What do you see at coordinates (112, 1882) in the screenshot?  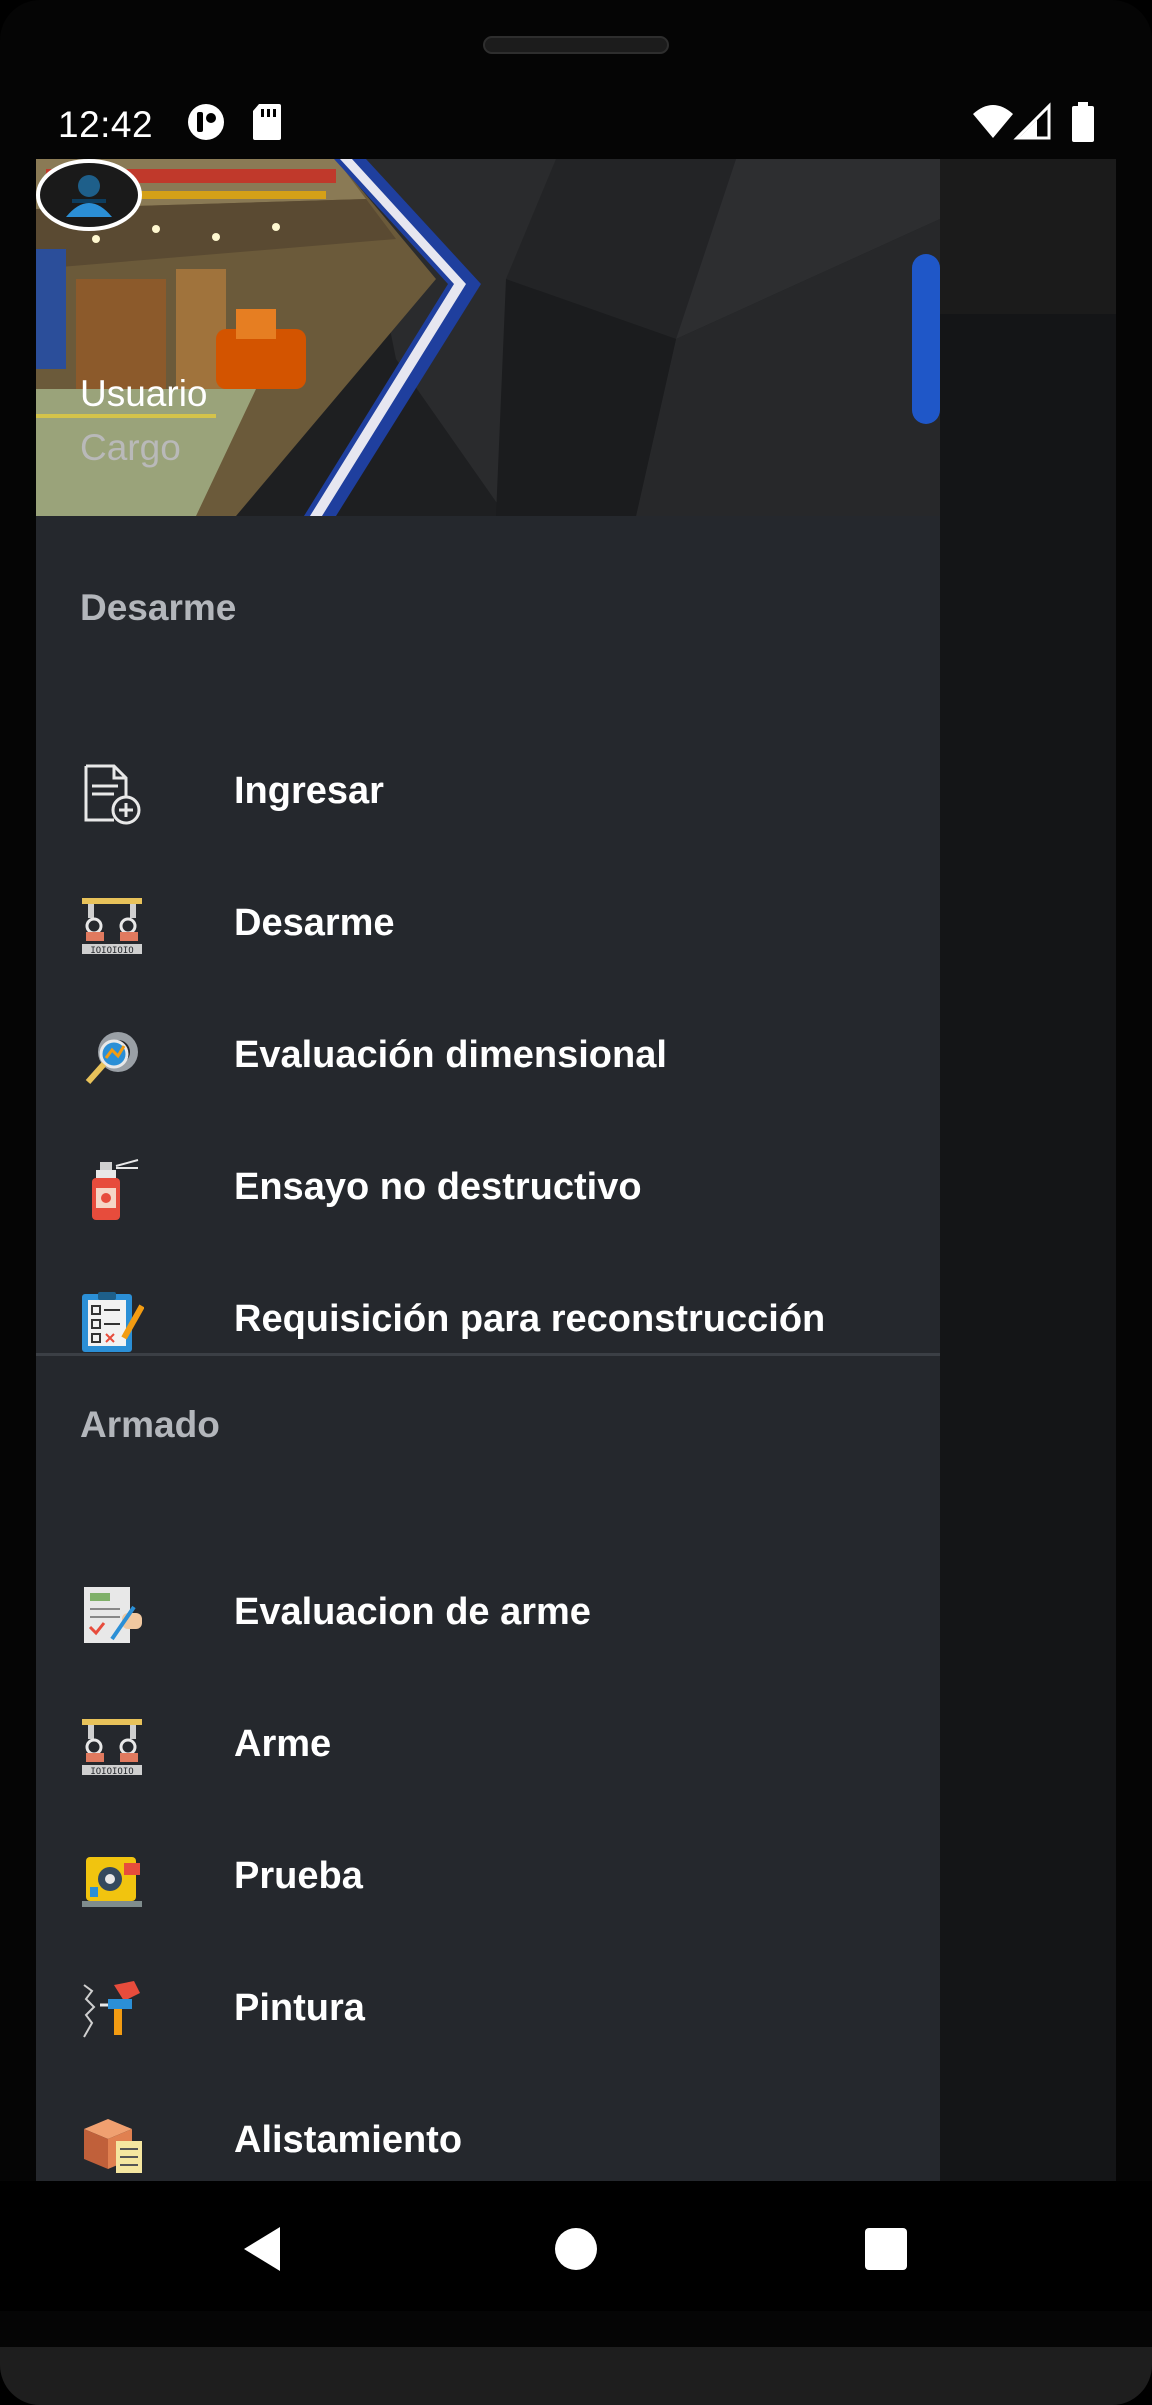 I see `test-machine-icon` at bounding box center [112, 1882].